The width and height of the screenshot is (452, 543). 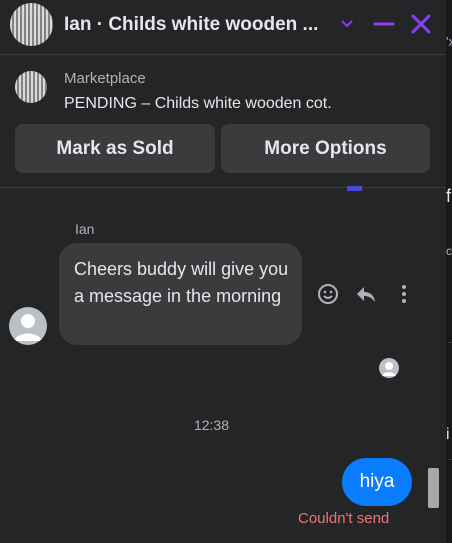 What do you see at coordinates (449, 41) in the screenshot?
I see `panel-fragment: 'x` at bounding box center [449, 41].